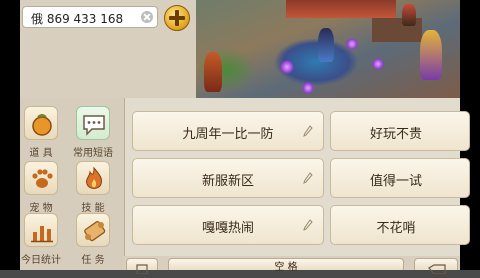 The height and width of the screenshot is (278, 480). Describe the element at coordinates (108, 49) in the screenshot. I see `chat-input-bar: 俄 869 433 168` at that location.